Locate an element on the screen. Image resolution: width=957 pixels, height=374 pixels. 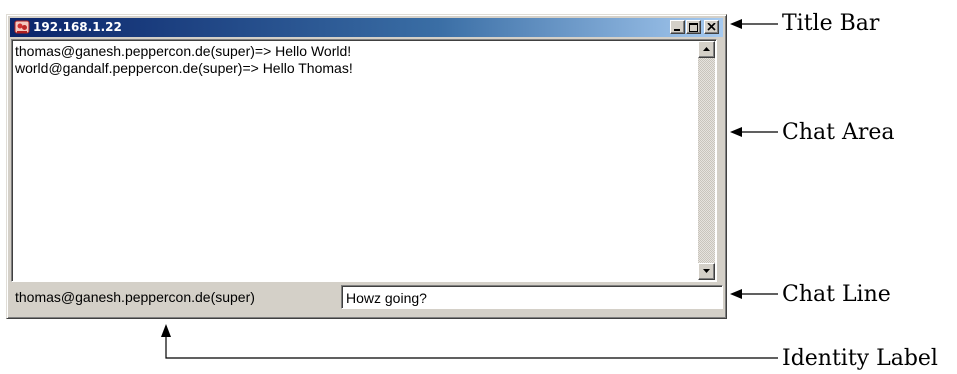
chat-line-annotation: Chat Line is located at coordinates (836, 294).